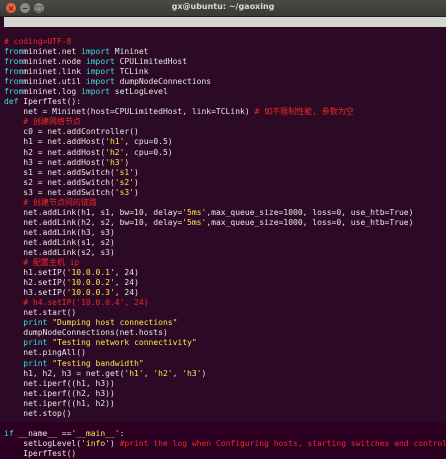 Image resolution: width=446 pixels, height=459 pixels. Describe the element at coordinates (122, 433) in the screenshot. I see `code-token: :` at that location.